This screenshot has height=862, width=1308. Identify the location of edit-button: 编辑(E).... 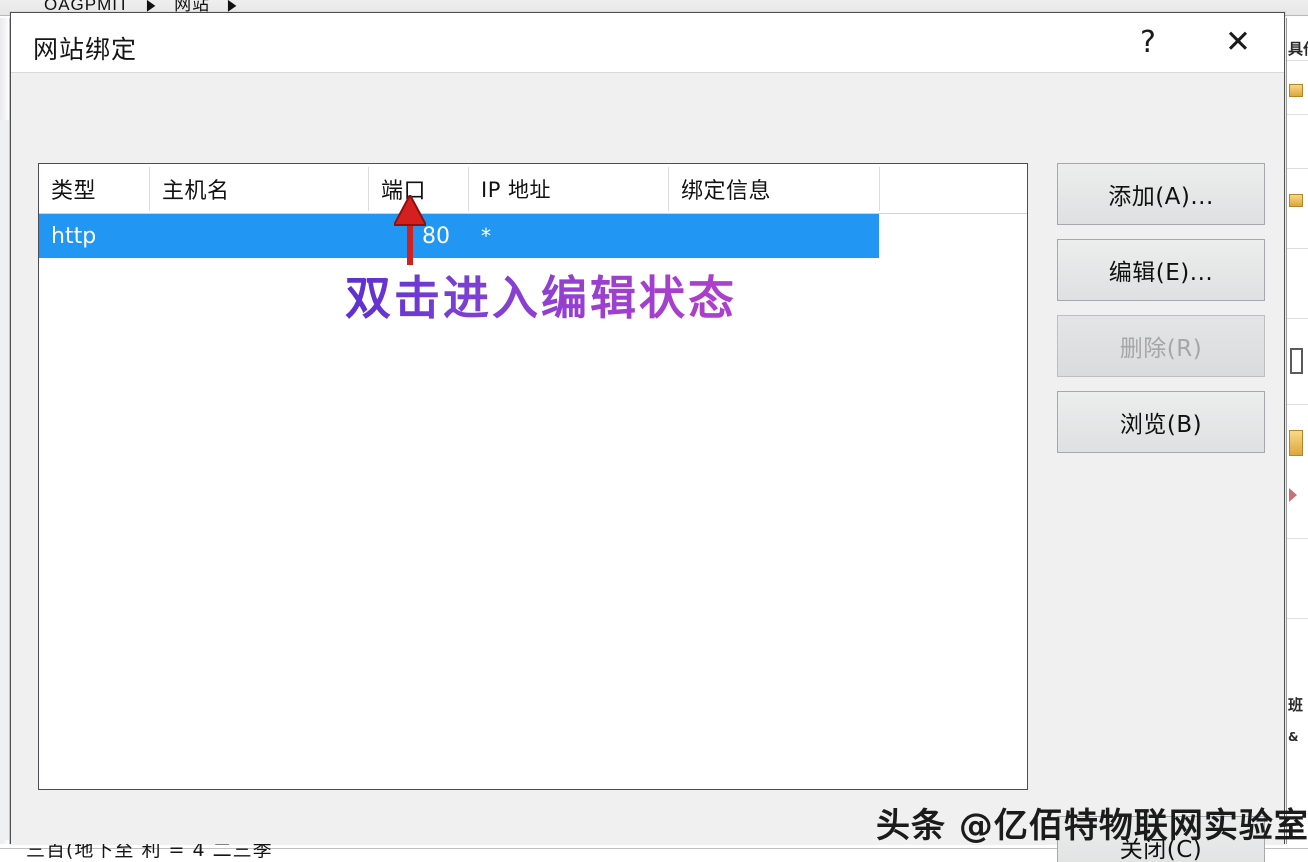
(1161, 270).